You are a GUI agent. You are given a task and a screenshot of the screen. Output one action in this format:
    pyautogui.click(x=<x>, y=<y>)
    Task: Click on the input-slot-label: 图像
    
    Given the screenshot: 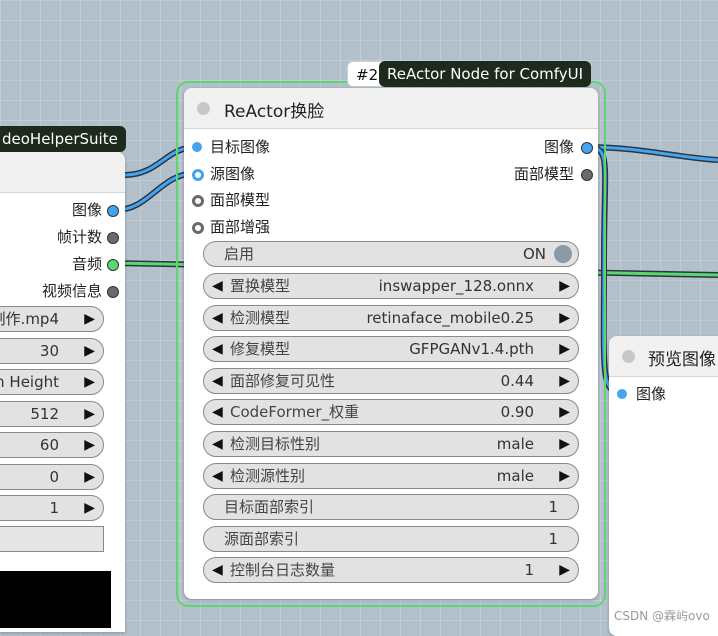 What is the action you would take?
    pyautogui.click(x=651, y=394)
    